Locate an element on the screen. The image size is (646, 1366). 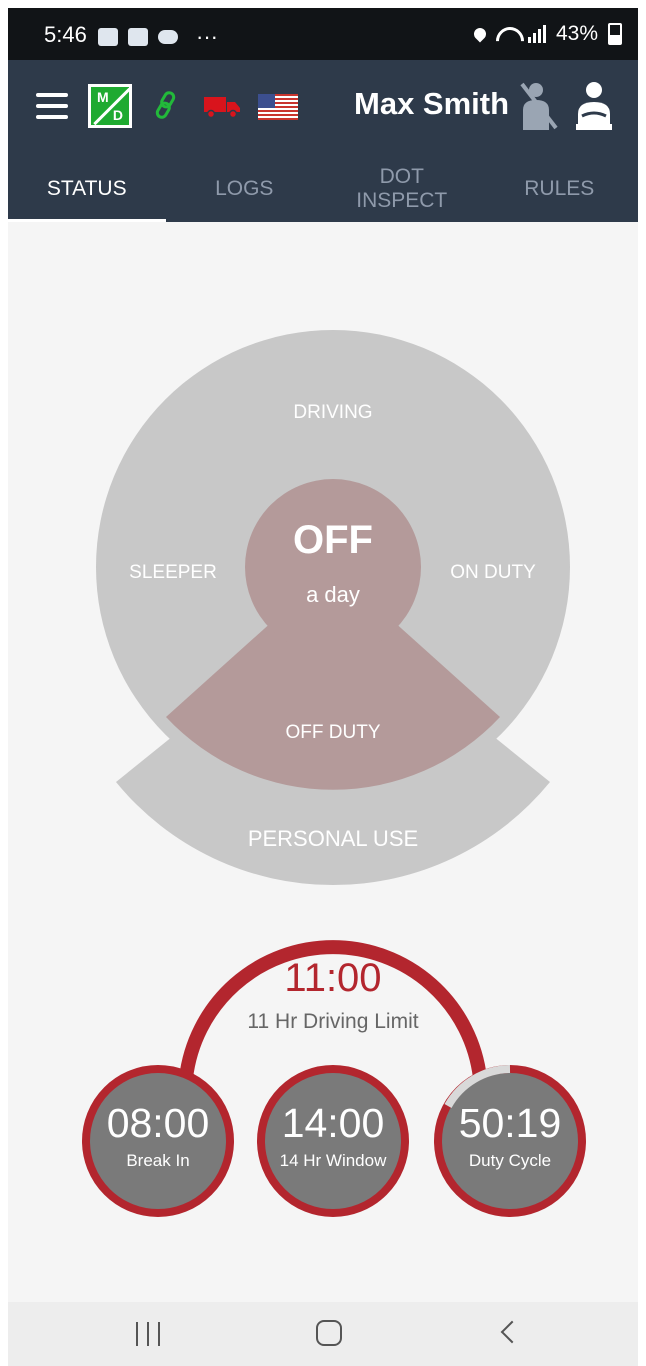
window-readout: 14:00 14 Hr Window is located at coordinates (333, 1135).